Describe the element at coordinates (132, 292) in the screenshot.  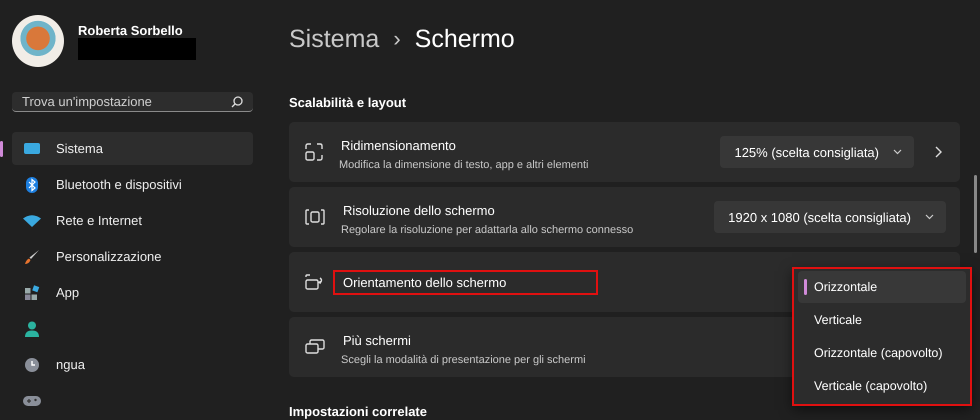
I see `sidebar-item: App` at that location.